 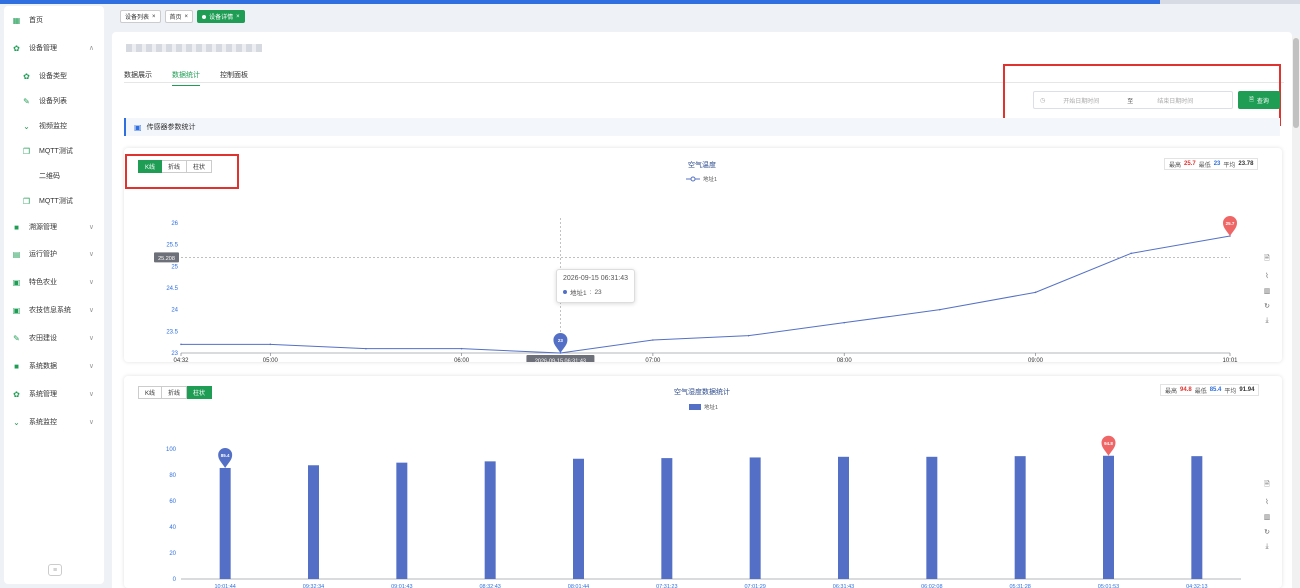 I want to click on query-button: 🗎 查询, so click(x=1259, y=100).